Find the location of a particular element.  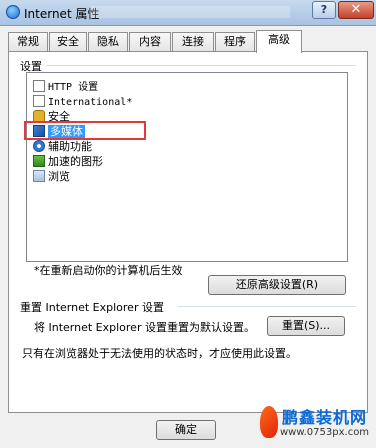

tree-item-label: 辅助功能 is located at coordinates (70, 146).